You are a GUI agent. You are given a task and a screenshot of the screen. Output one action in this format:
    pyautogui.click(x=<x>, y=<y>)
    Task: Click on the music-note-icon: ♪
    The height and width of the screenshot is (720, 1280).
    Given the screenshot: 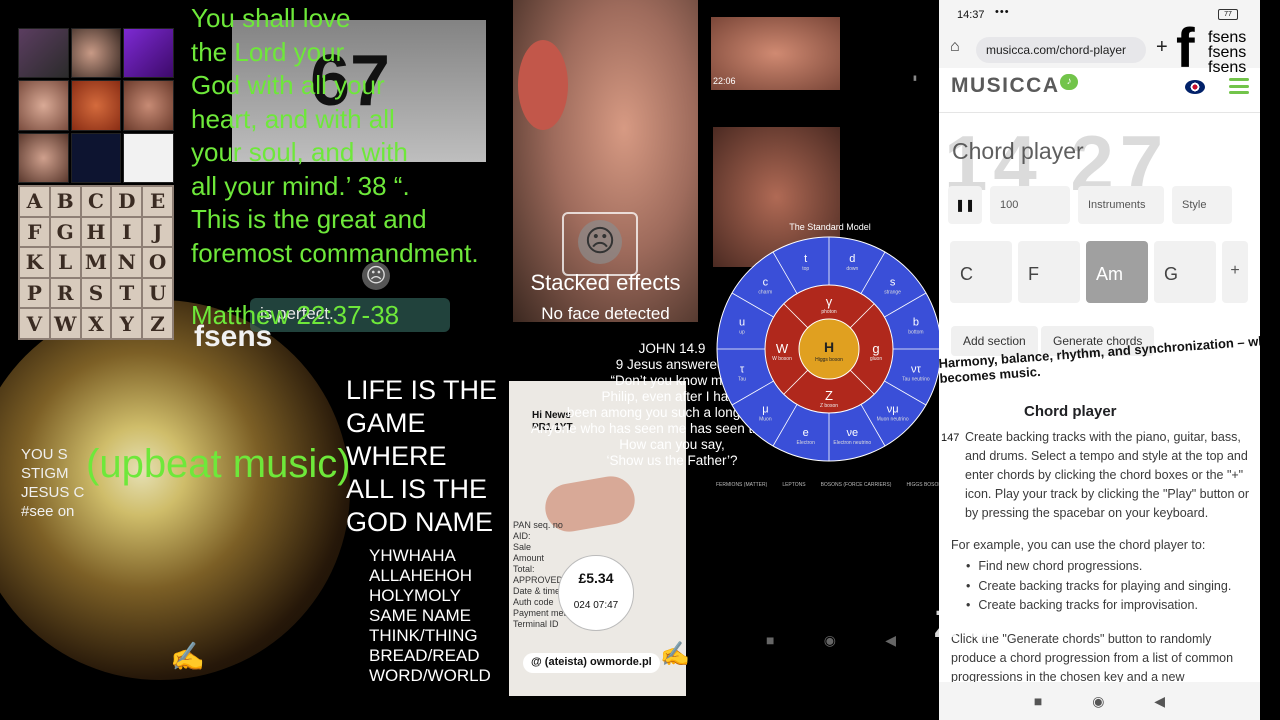 What is the action you would take?
    pyautogui.click(x=1069, y=82)
    